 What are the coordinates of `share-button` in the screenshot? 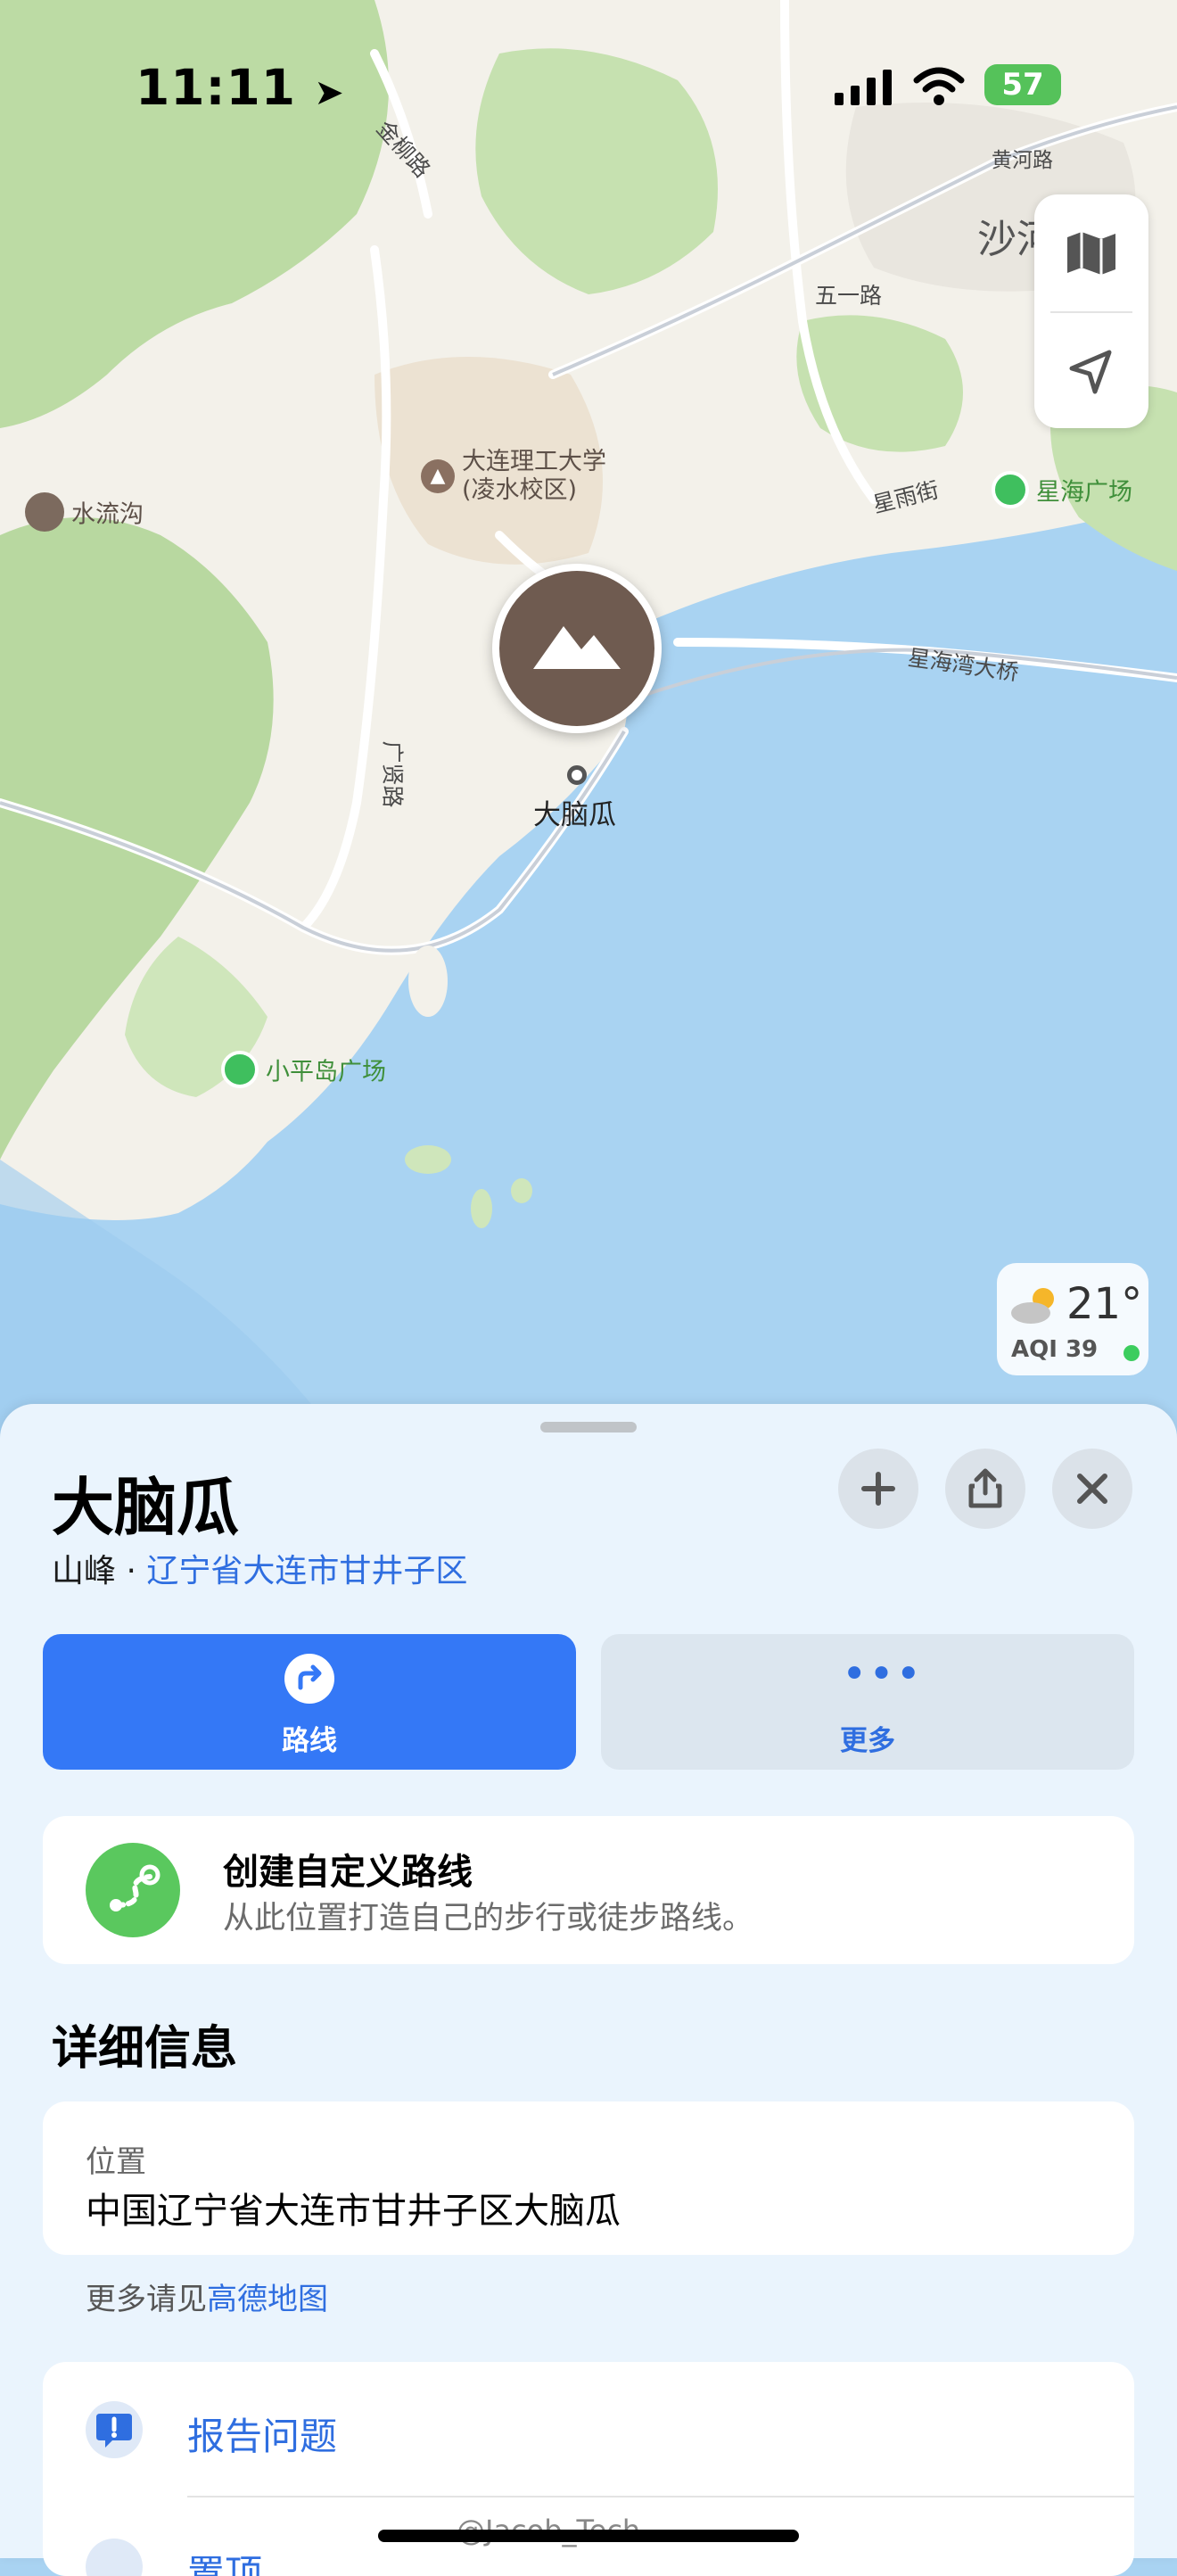 It's located at (985, 1489).